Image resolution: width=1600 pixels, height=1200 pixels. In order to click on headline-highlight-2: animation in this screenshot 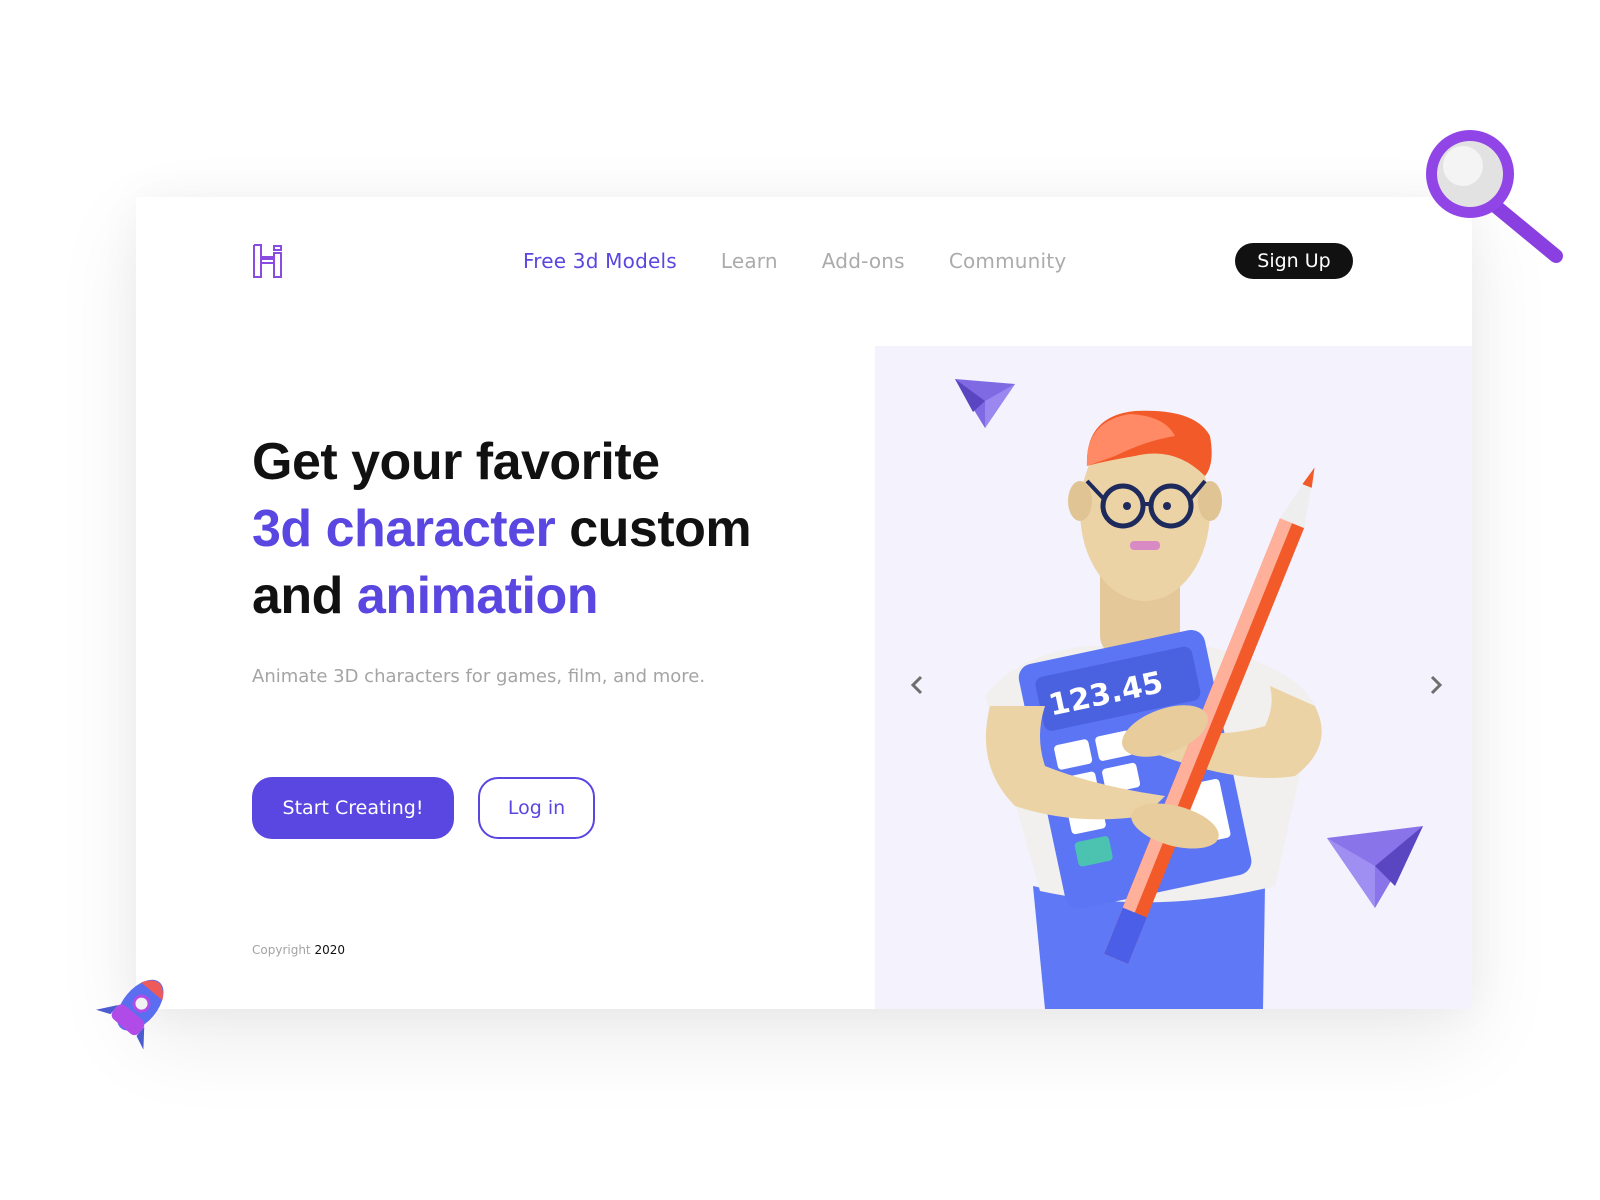, I will do `click(477, 596)`.